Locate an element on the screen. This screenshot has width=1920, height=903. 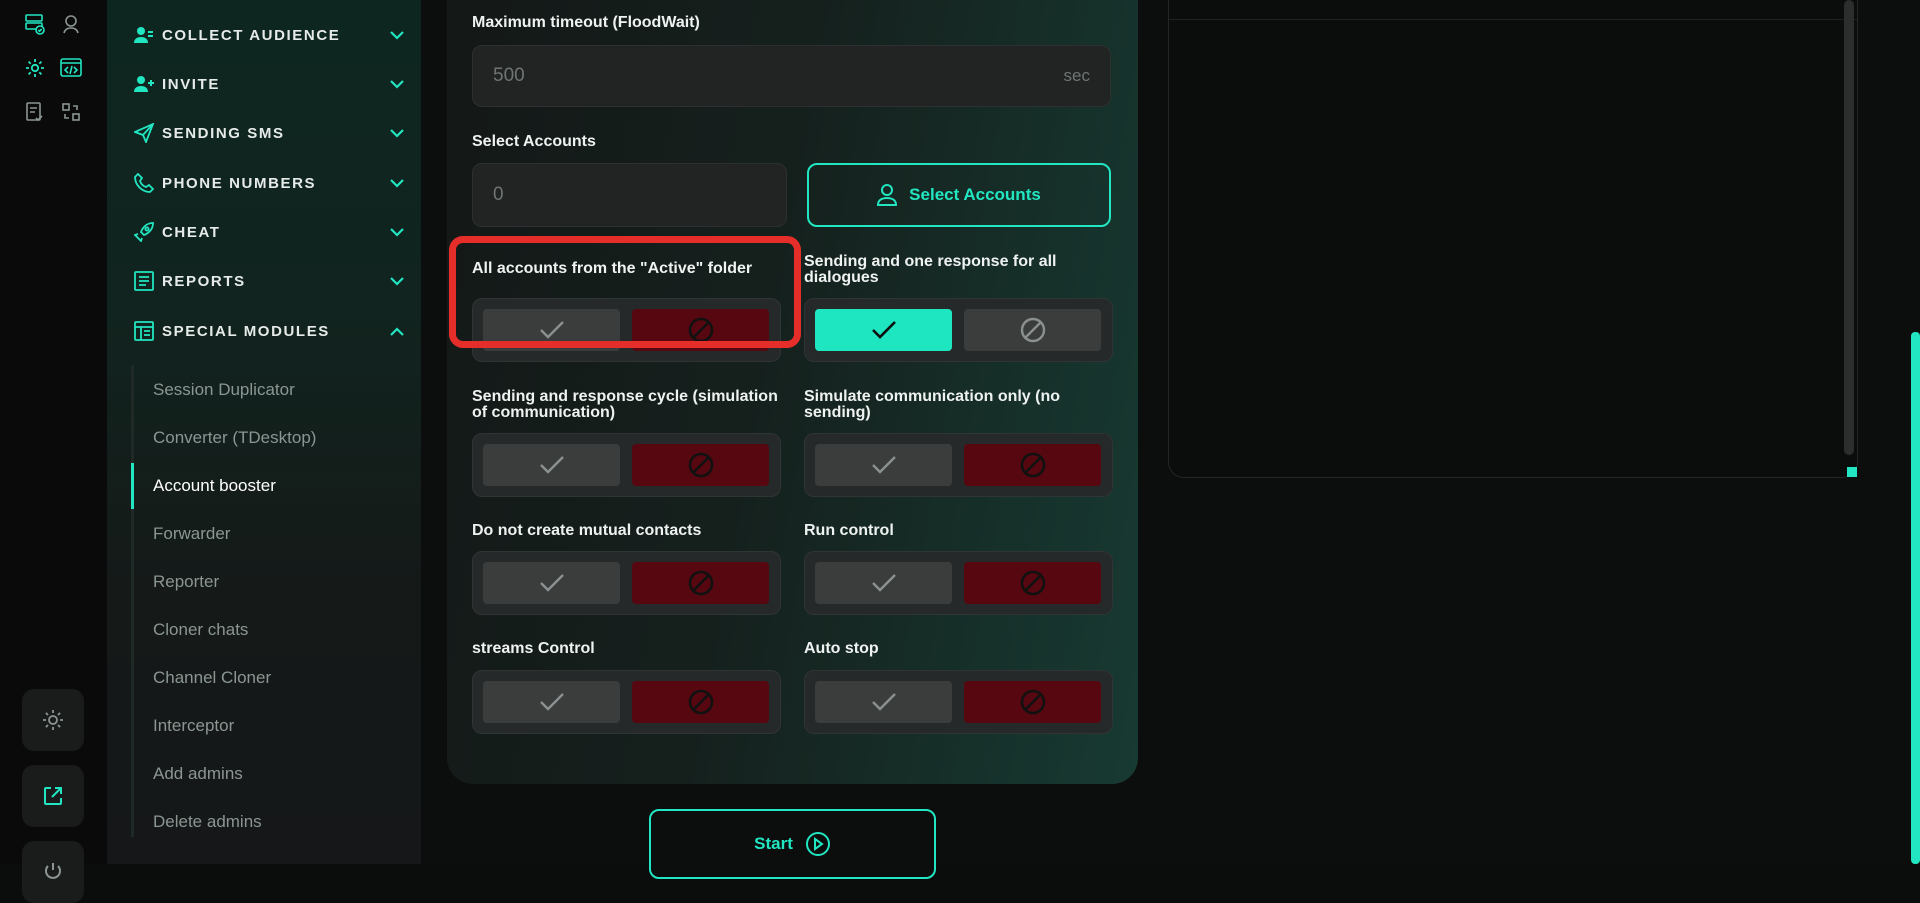
power-button is located at coordinates (53, 872).